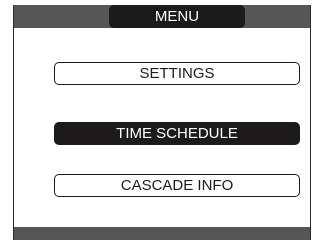  Describe the element at coordinates (162, 233) in the screenshot. I see `bottom-bar` at that location.